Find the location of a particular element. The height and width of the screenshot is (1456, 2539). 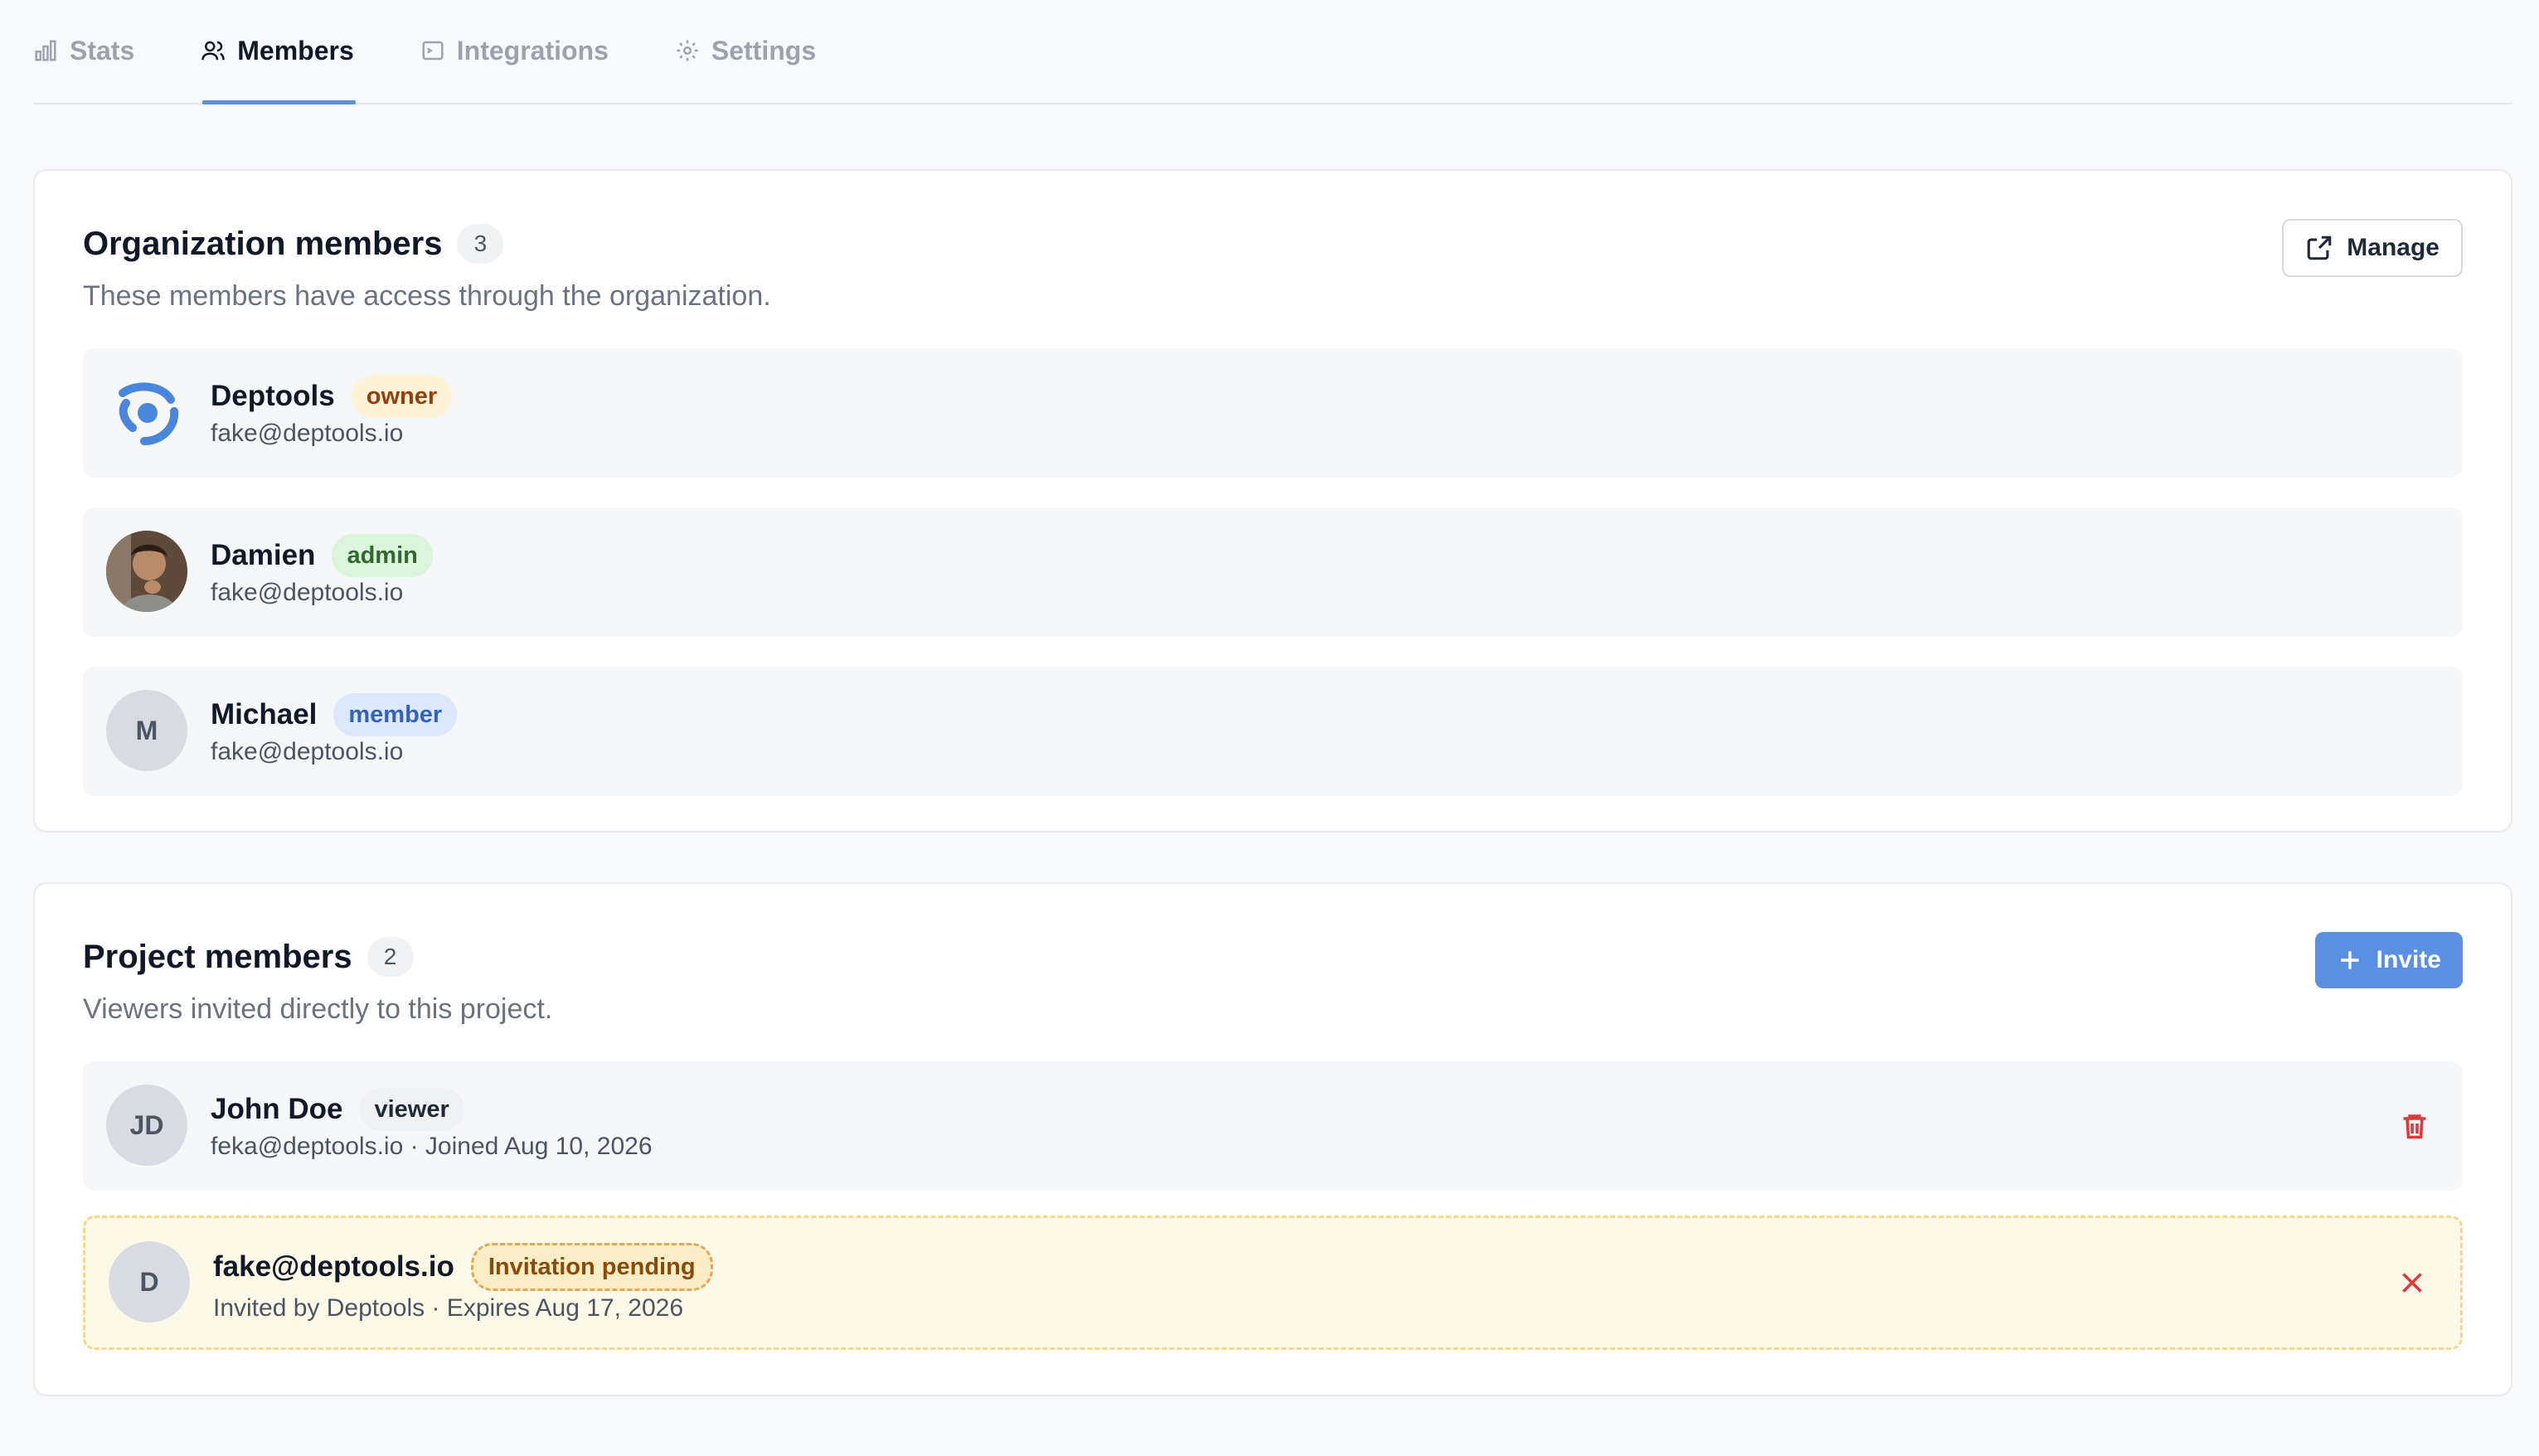

tab-integrations: Integrations is located at coordinates (514, 51).